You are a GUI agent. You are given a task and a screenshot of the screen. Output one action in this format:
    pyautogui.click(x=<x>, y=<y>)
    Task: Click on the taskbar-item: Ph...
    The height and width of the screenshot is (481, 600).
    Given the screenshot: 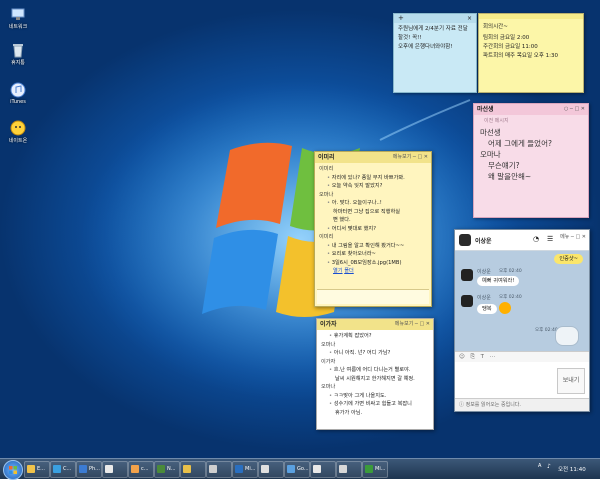 What is the action you would take?
    pyautogui.click(x=89, y=469)
    